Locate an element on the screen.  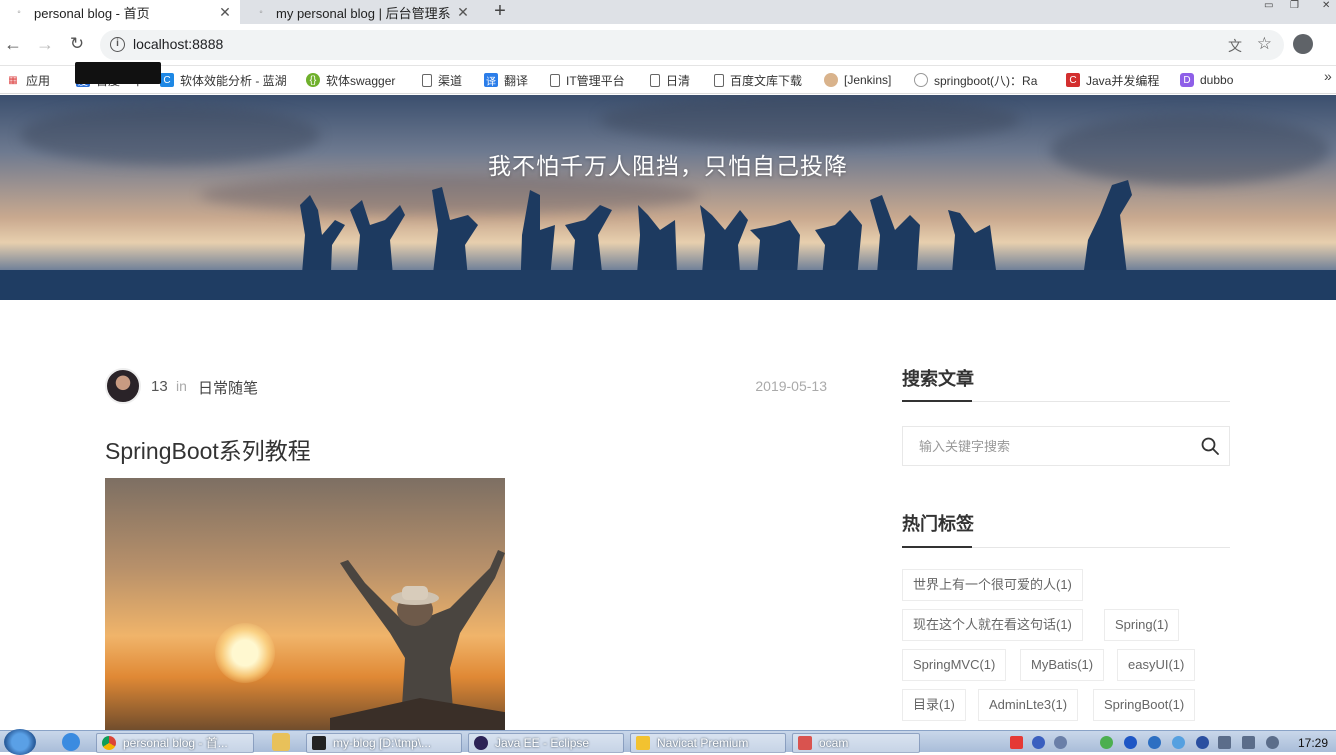
task-eclipse: Java EE - Eclipse is located at coordinates (546, 743).